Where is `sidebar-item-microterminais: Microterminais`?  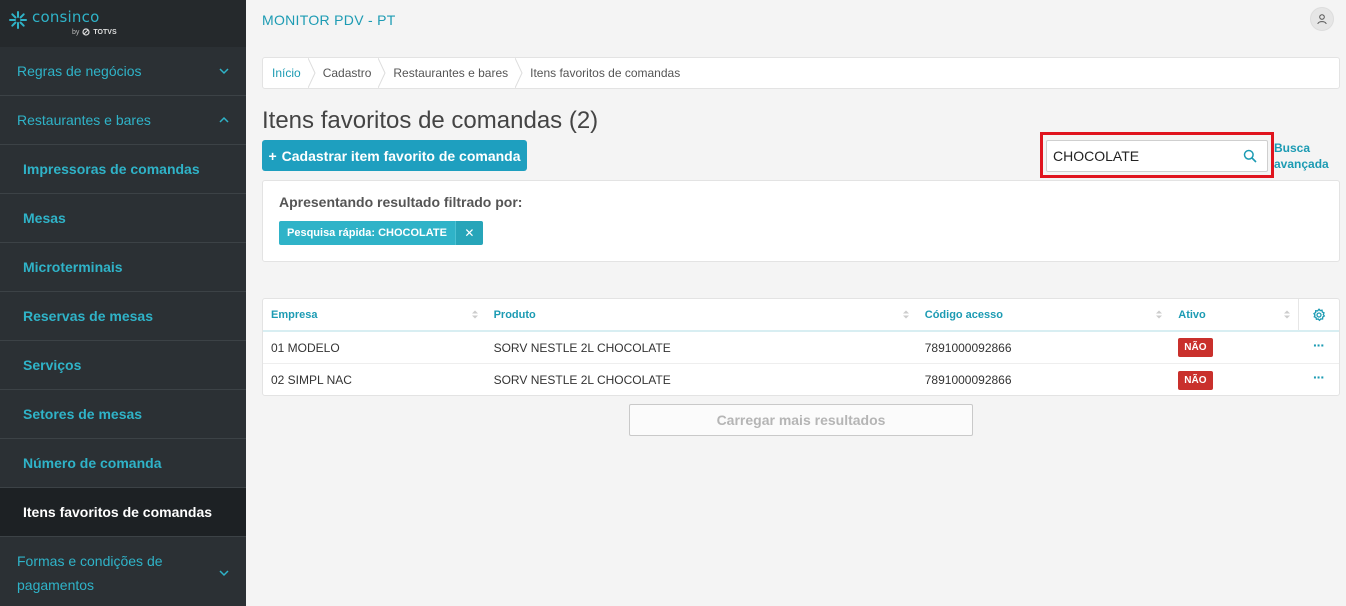
sidebar-item-microterminais: Microterminais is located at coordinates (123, 267).